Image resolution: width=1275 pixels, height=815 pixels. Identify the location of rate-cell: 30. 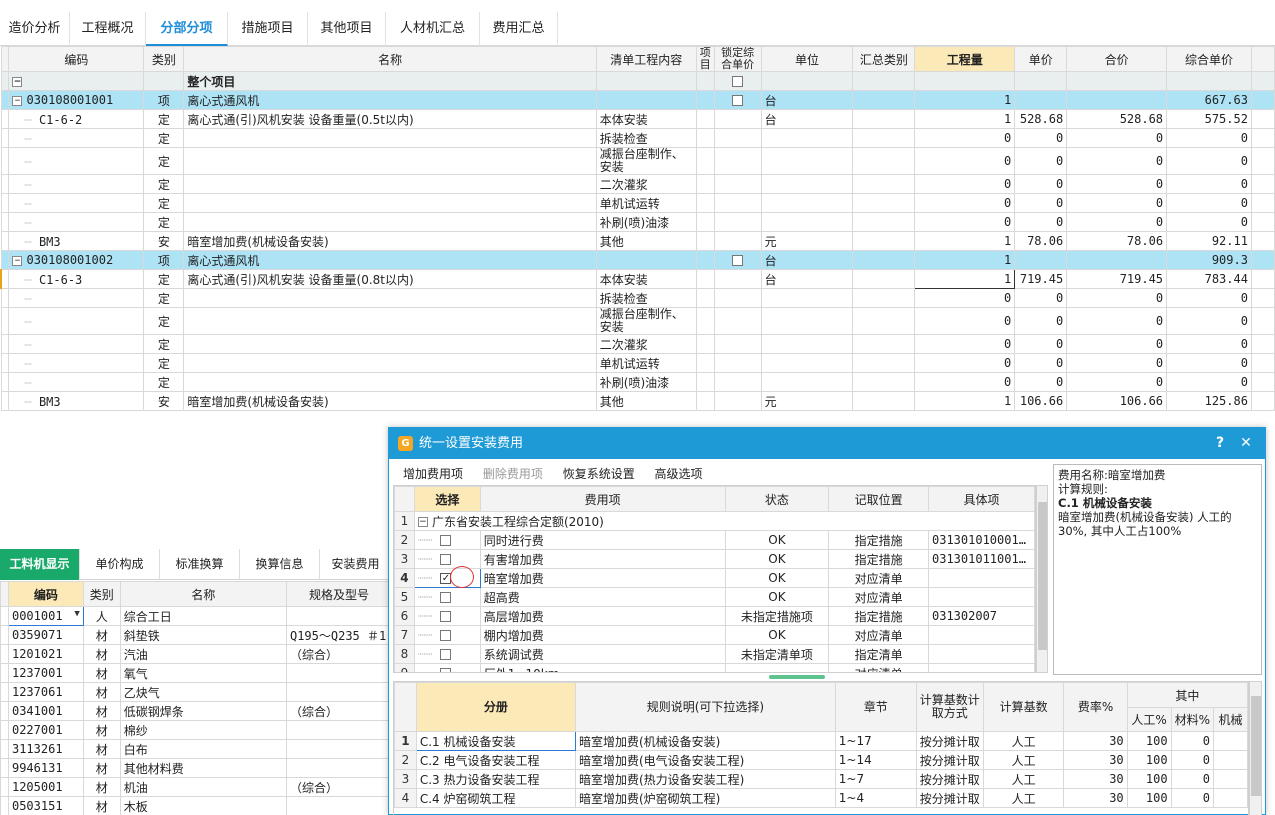
(1095, 741).